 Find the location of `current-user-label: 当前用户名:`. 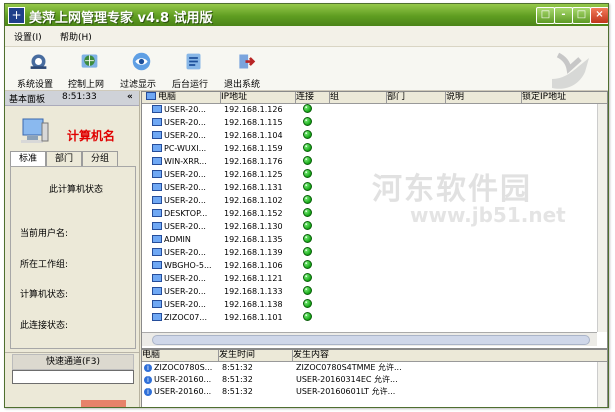

current-user-label: 当前用户名: is located at coordinates (44, 234).